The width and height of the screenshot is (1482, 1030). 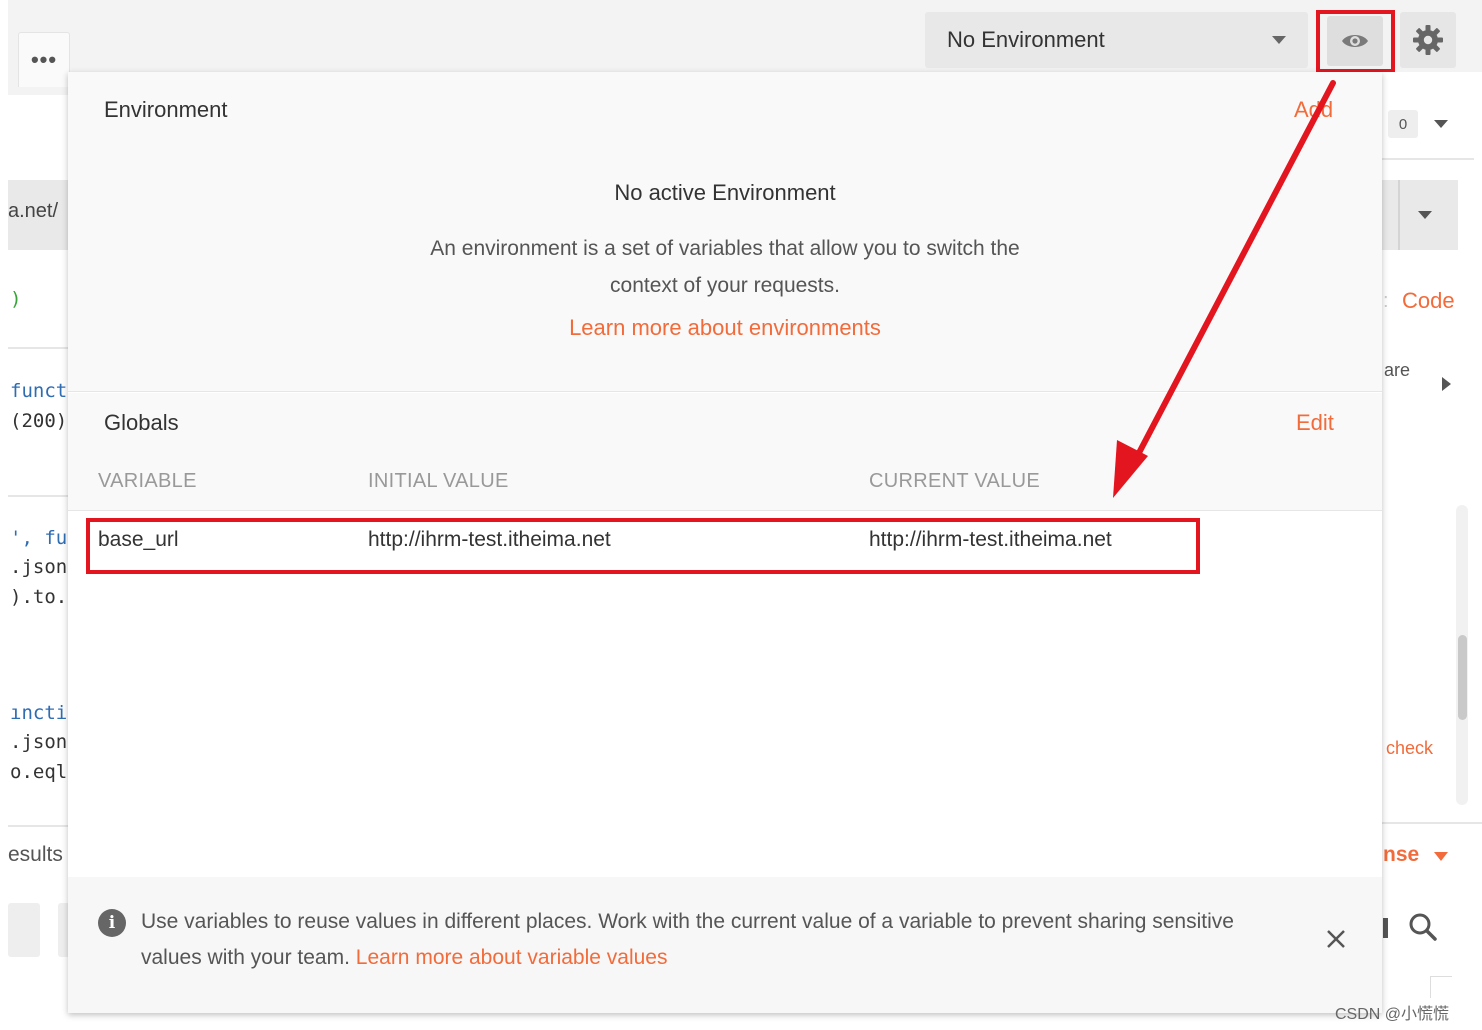 What do you see at coordinates (1392, 1014) in the screenshot?
I see `watermark: CSDN @小慌慌` at bounding box center [1392, 1014].